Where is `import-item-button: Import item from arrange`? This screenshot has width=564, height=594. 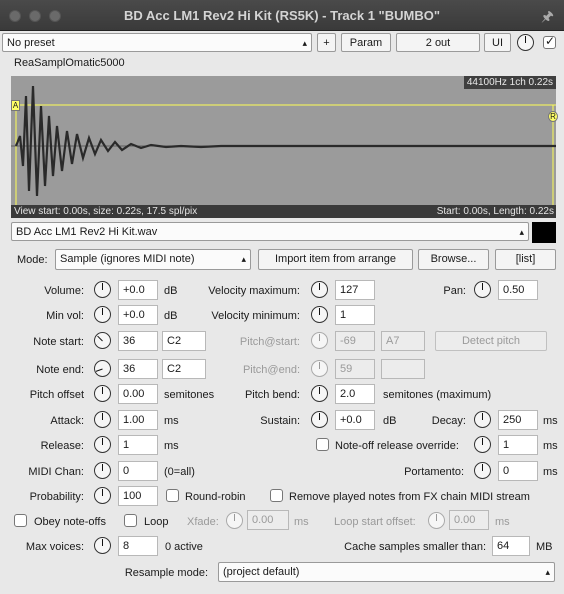
import-item-button: Import item from arrange is located at coordinates (335, 259).